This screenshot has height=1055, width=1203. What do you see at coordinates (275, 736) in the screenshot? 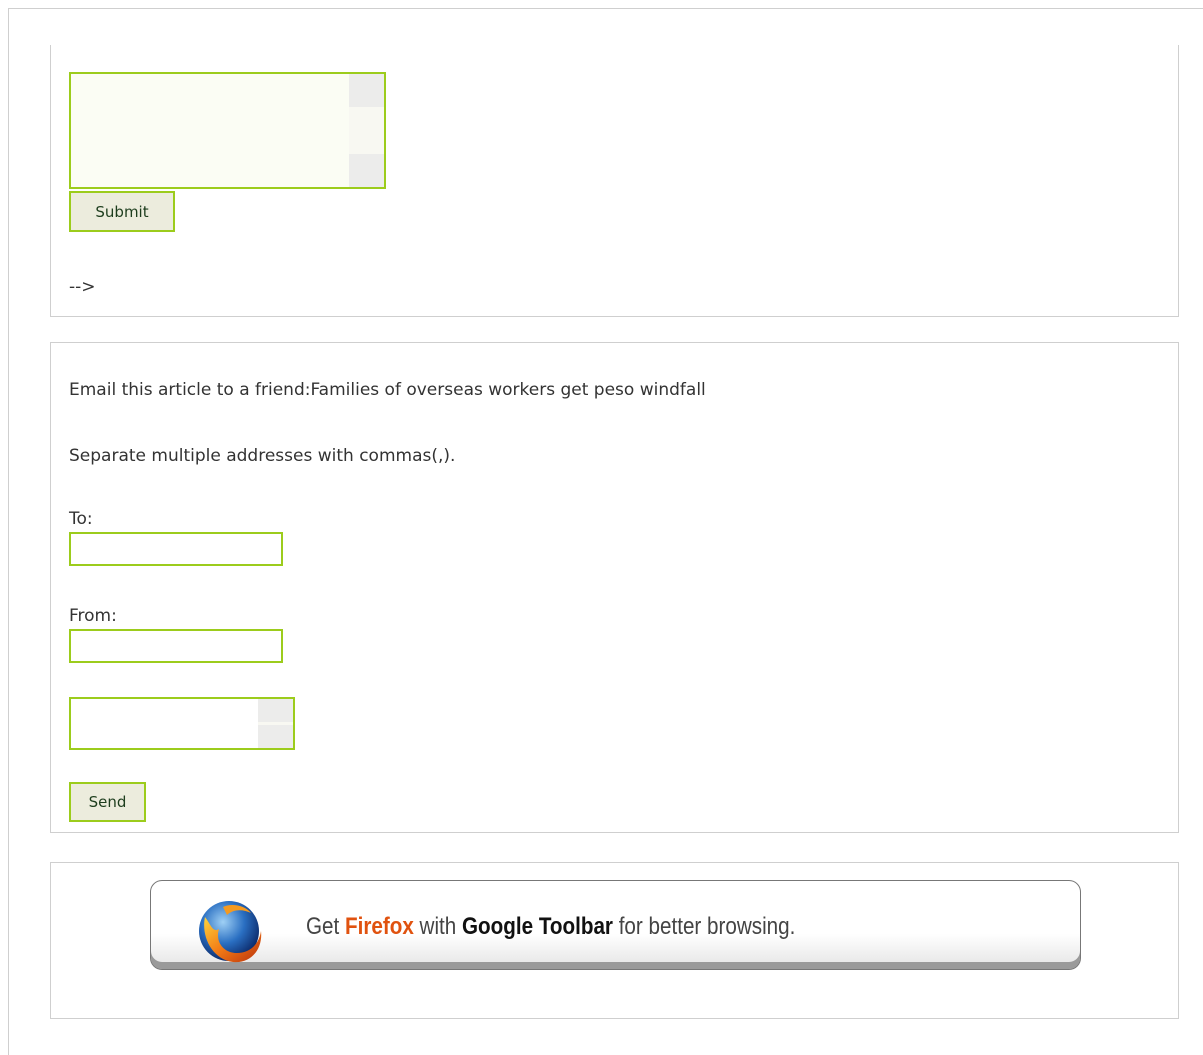
I see `message-scroll-down` at bounding box center [275, 736].